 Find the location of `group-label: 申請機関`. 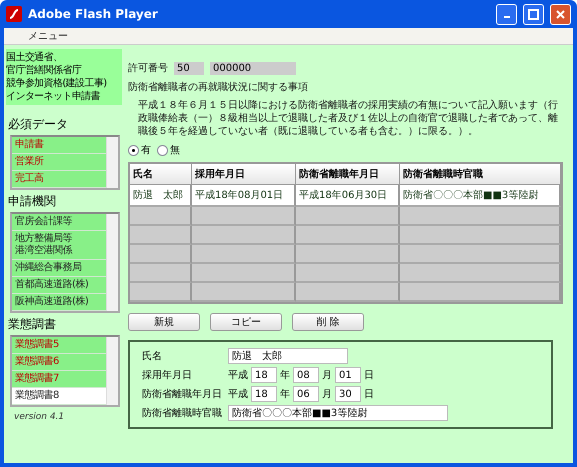

group-label: 申請機関 is located at coordinates (32, 201).